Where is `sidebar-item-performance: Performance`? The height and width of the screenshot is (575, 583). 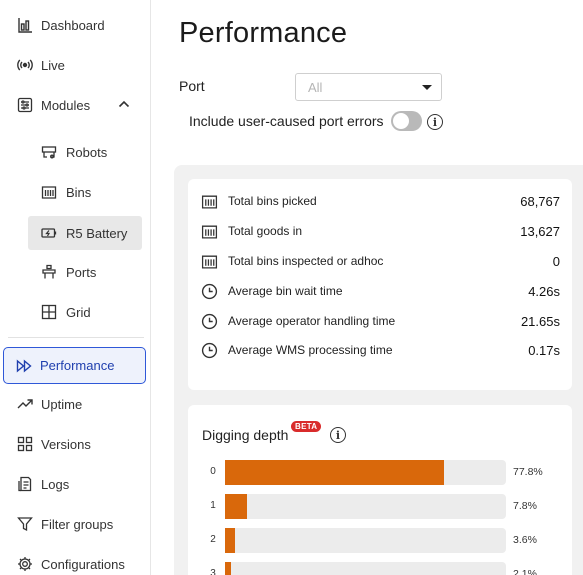
sidebar-item-performance: Performance is located at coordinates (74, 365).